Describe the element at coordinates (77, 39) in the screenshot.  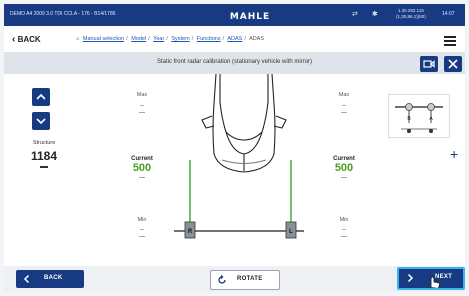
I see `home-icon: ⌂` at that location.